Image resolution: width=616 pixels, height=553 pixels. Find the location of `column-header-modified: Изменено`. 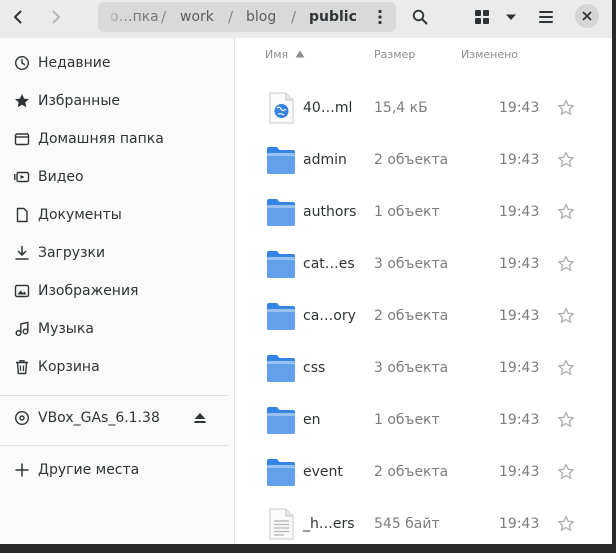

column-header-modified: Изменено is located at coordinates (489, 54).